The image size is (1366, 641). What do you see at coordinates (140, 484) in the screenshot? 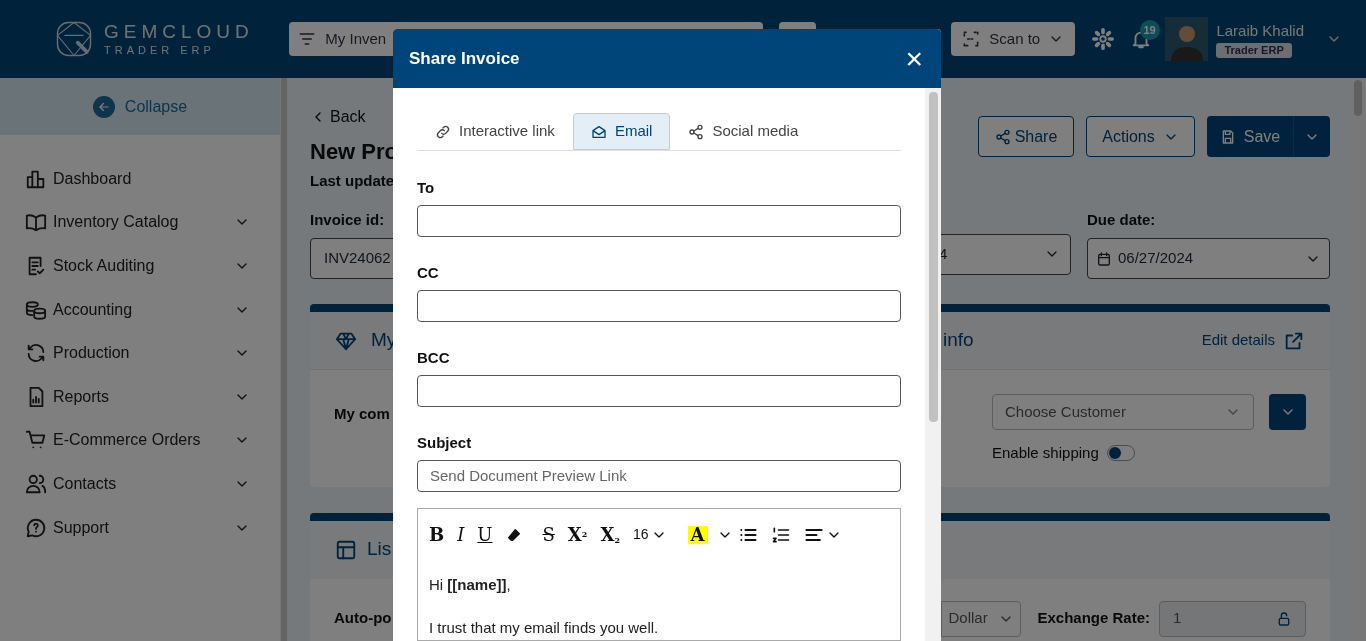
I see `sidebar-item: Contacts` at bounding box center [140, 484].